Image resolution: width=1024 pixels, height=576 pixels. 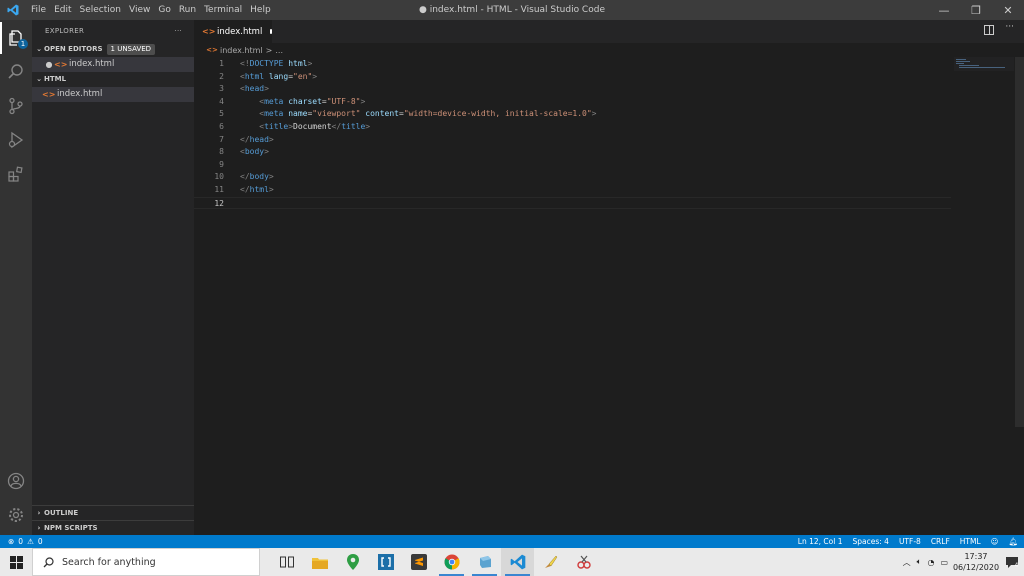 I want to click on file-tree-filename: index.html, so click(x=80, y=94).